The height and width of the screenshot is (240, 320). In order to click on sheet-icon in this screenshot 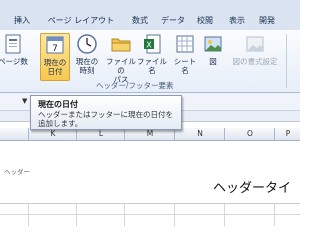, I will do `click(185, 44)`.